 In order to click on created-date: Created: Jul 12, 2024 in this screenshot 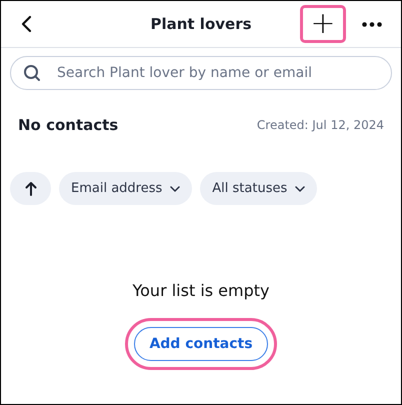, I will do `click(320, 125)`.